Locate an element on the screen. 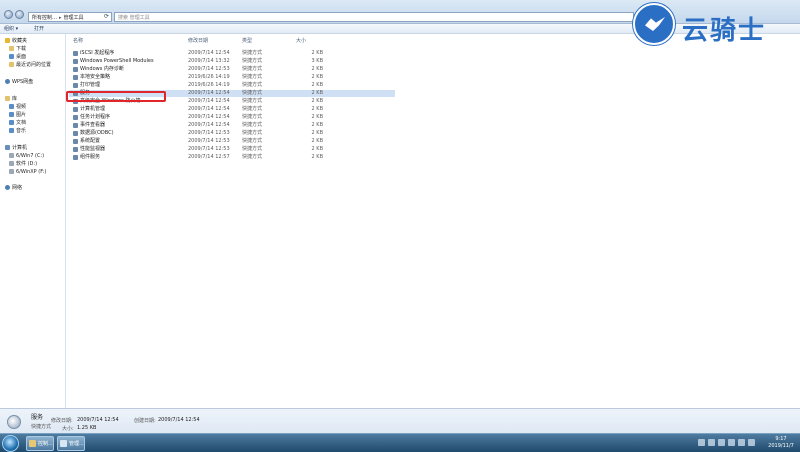 This screenshot has height=452, width=800. details-type: 快捷方式 is located at coordinates (41, 427).